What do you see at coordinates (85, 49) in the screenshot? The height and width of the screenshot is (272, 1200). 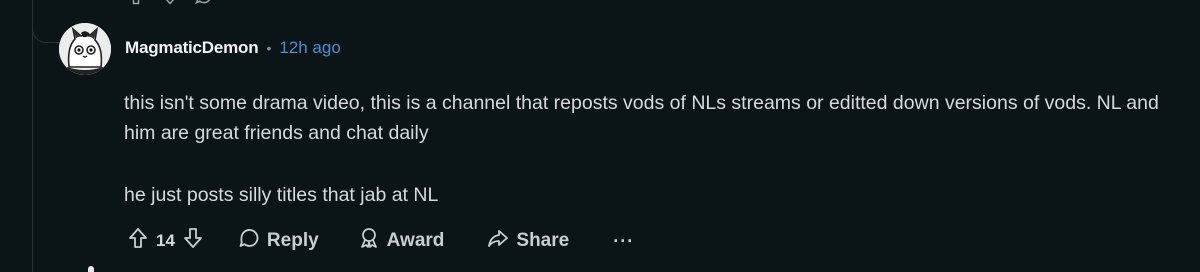 I see `avatar` at bounding box center [85, 49].